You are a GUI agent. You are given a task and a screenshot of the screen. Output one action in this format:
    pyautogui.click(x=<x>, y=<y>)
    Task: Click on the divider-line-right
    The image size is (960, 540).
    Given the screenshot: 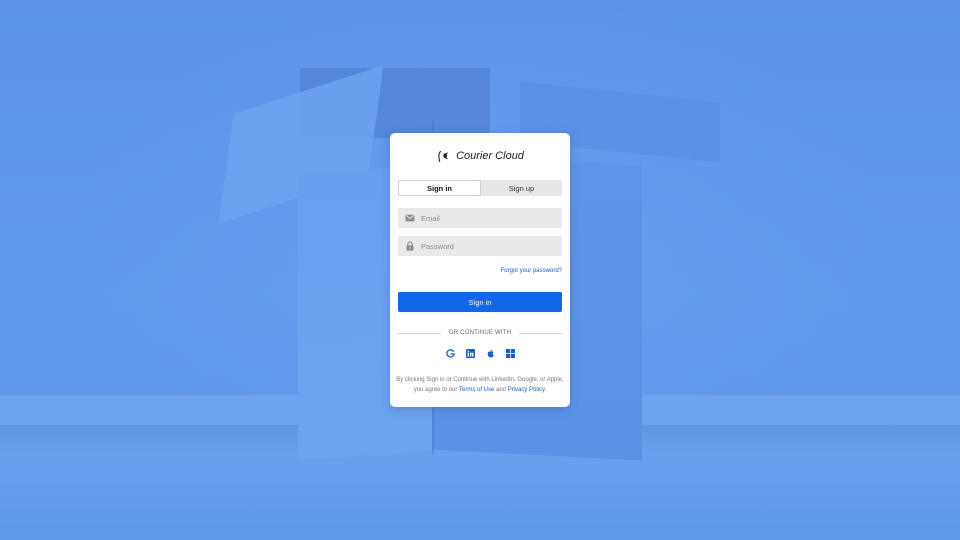 What is the action you would take?
    pyautogui.click(x=541, y=333)
    